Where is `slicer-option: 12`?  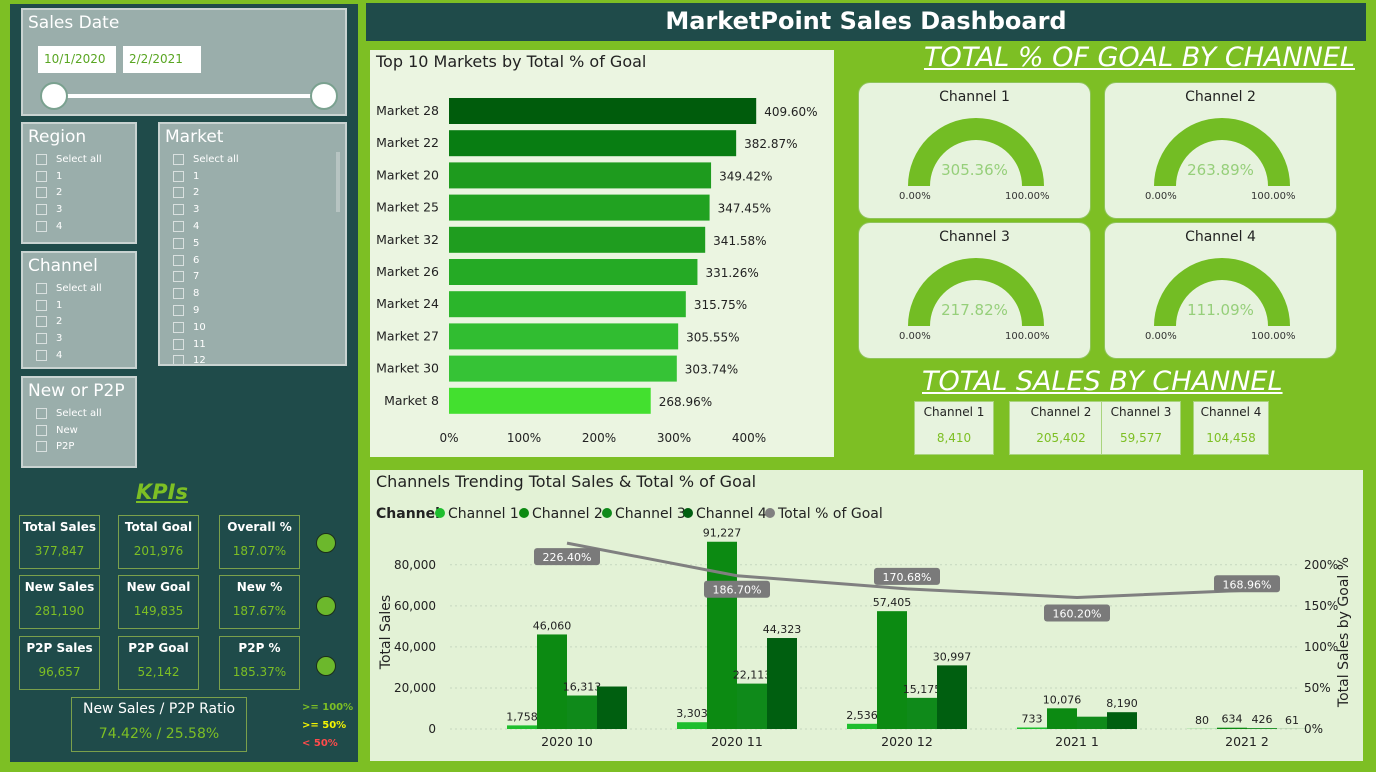
slicer-option: 12 is located at coordinates (252, 358).